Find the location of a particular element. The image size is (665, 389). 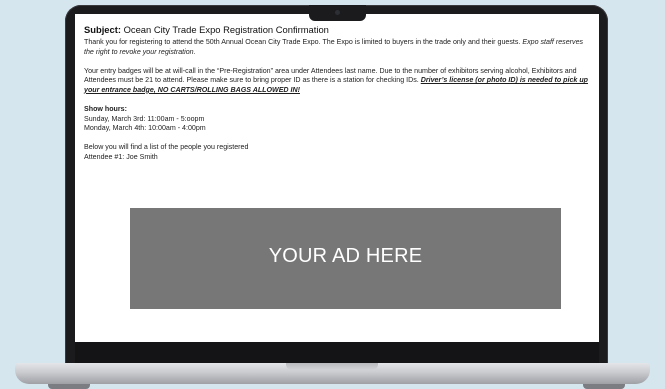

ad-label: YOUR AD HERE is located at coordinates (345, 256).